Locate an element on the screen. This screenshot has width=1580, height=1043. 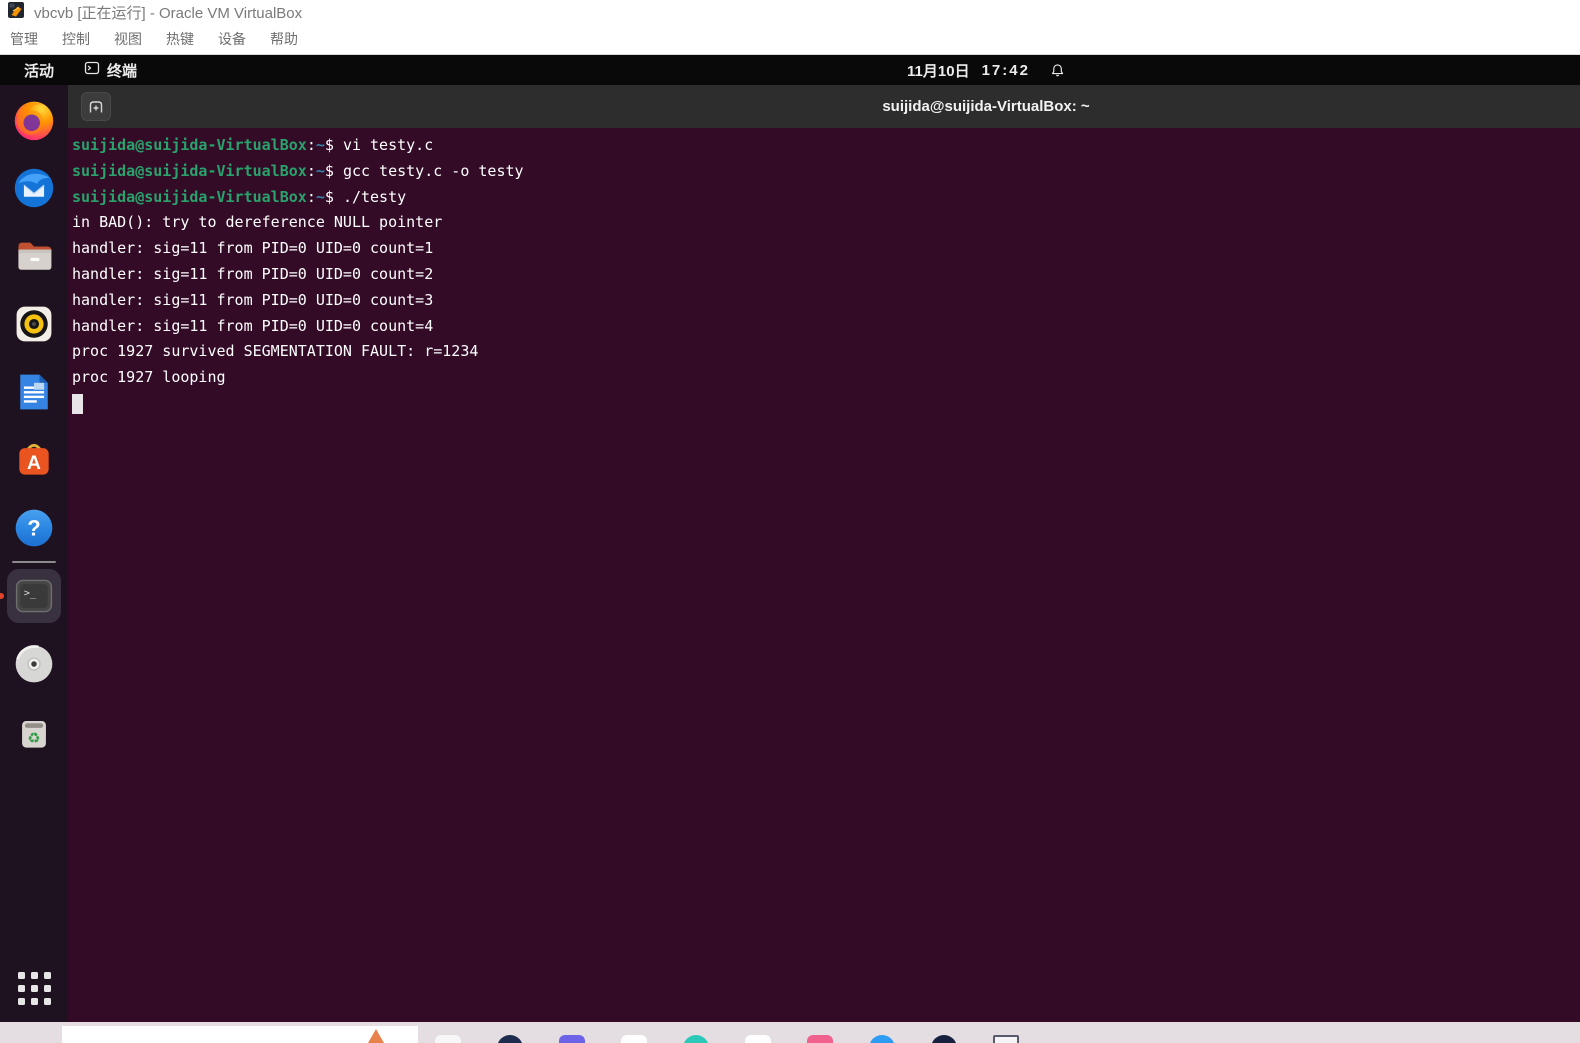
command-text: ./testy is located at coordinates (374, 196).